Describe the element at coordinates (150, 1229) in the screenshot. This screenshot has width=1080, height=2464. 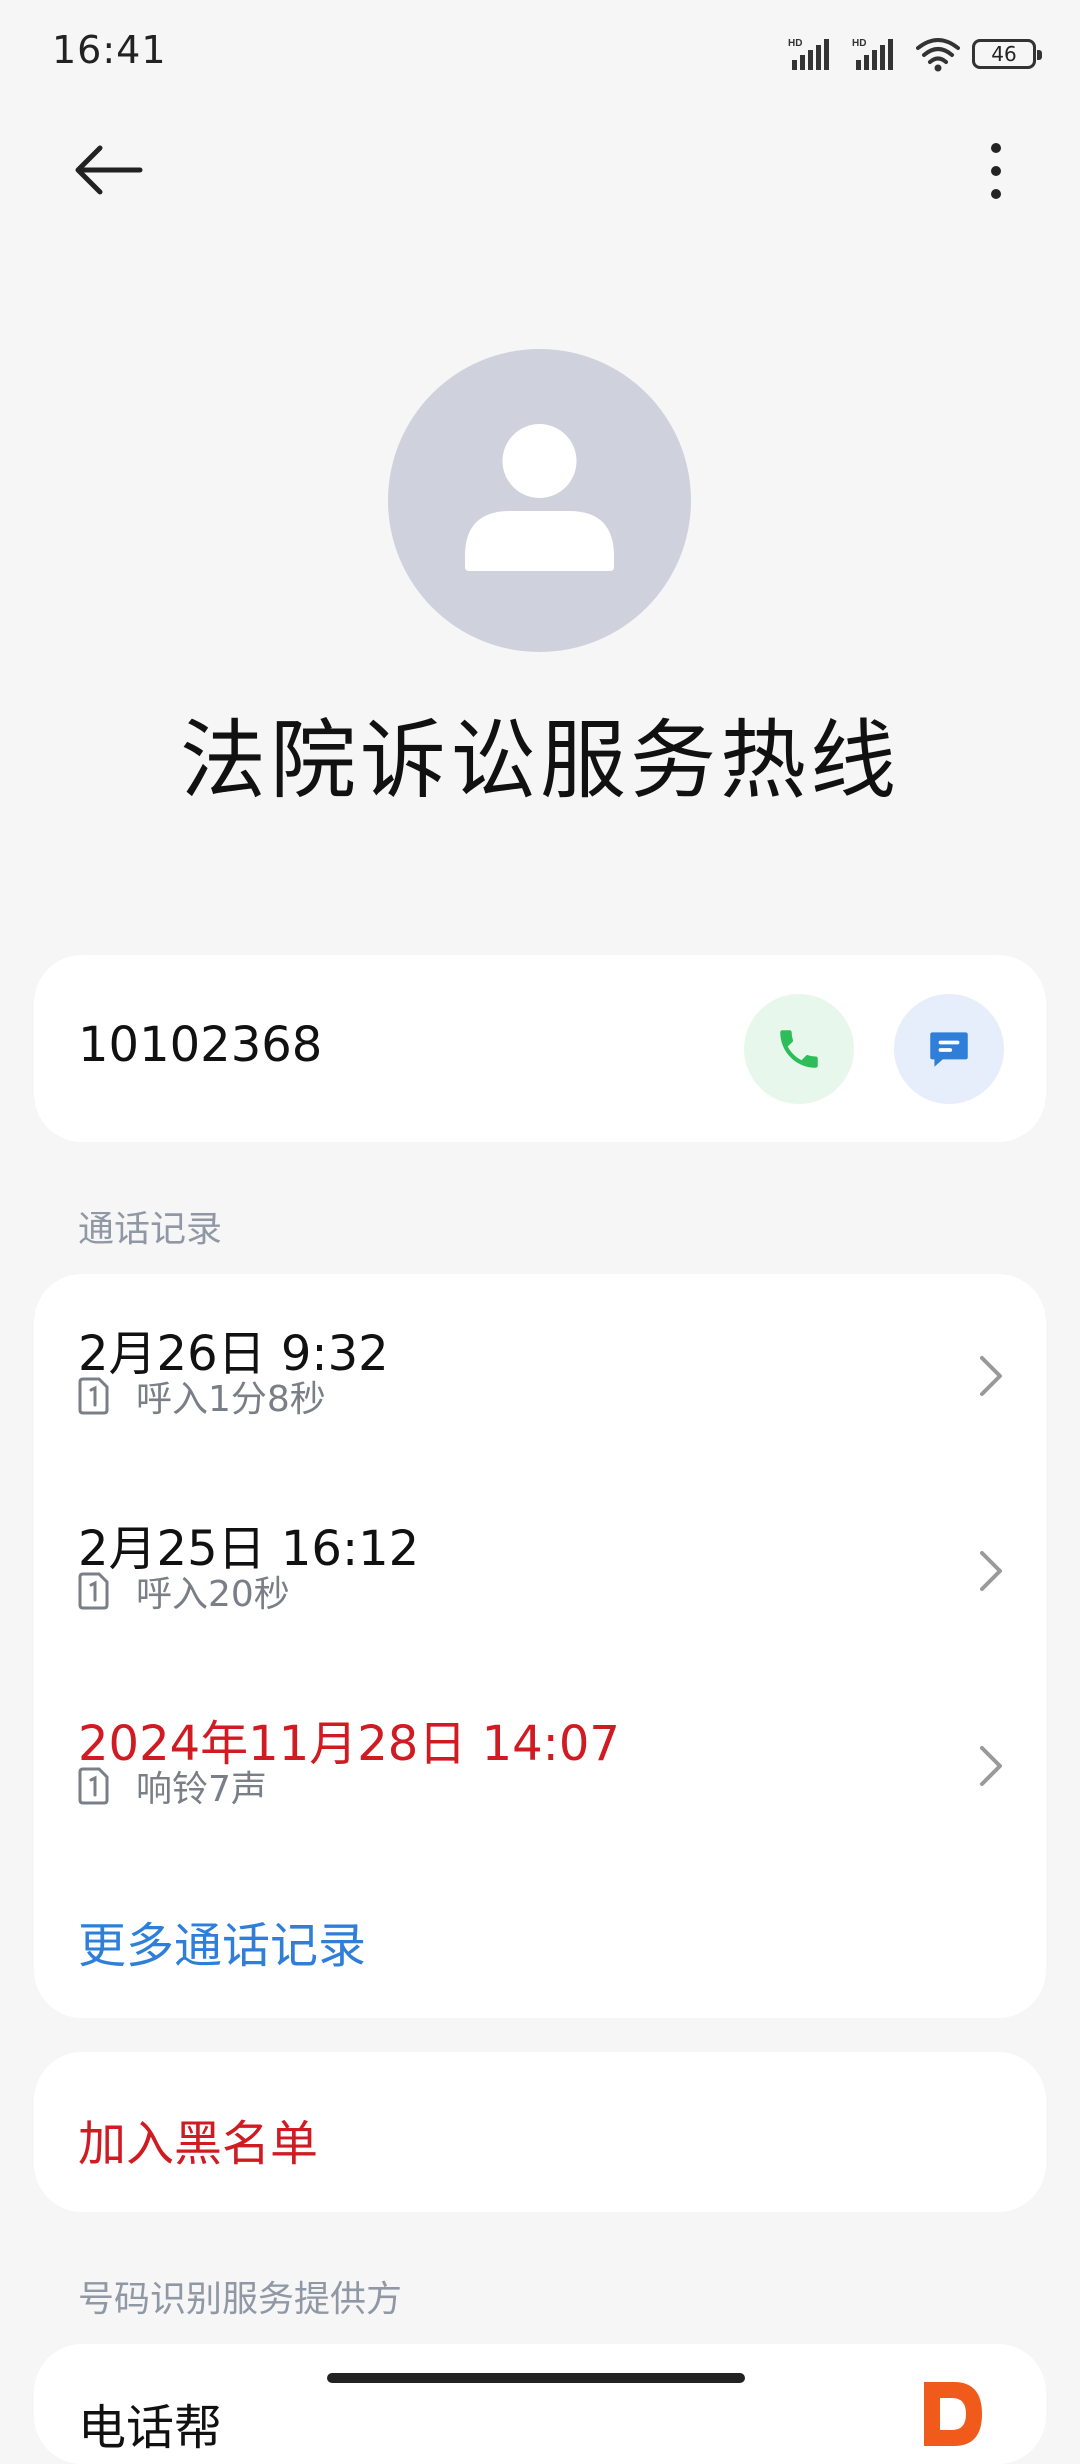
I see `call-log-section-title: 通话记录` at that location.